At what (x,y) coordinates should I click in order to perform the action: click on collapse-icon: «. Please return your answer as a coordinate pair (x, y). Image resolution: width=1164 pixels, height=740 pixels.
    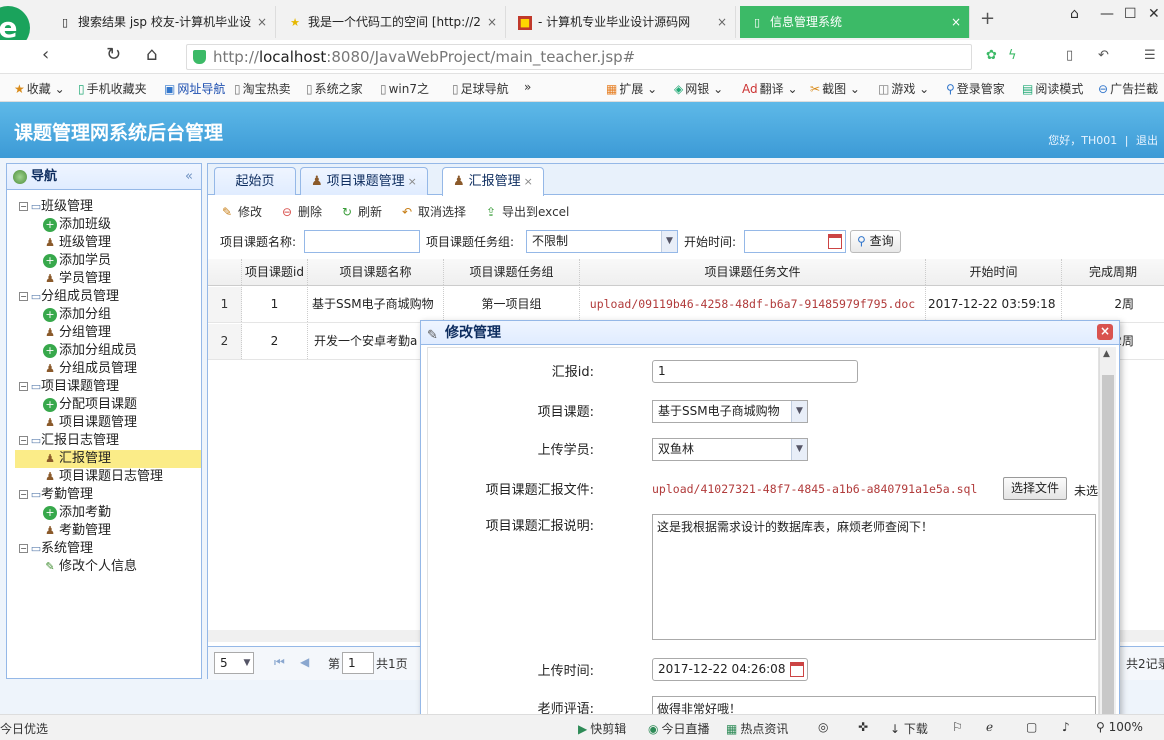
    Looking at the image, I should click on (189, 177).